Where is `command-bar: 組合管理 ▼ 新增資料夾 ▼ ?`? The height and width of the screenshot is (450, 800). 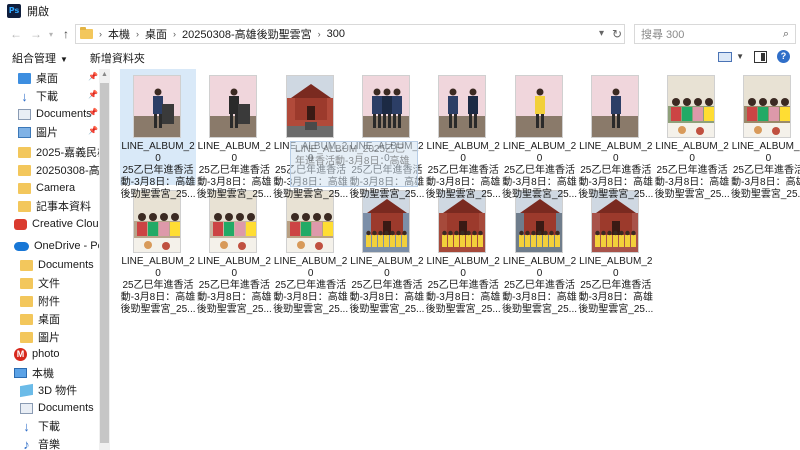 command-bar: 組合管理 ▼ 新增資料夾 ▼ ? is located at coordinates (400, 58).